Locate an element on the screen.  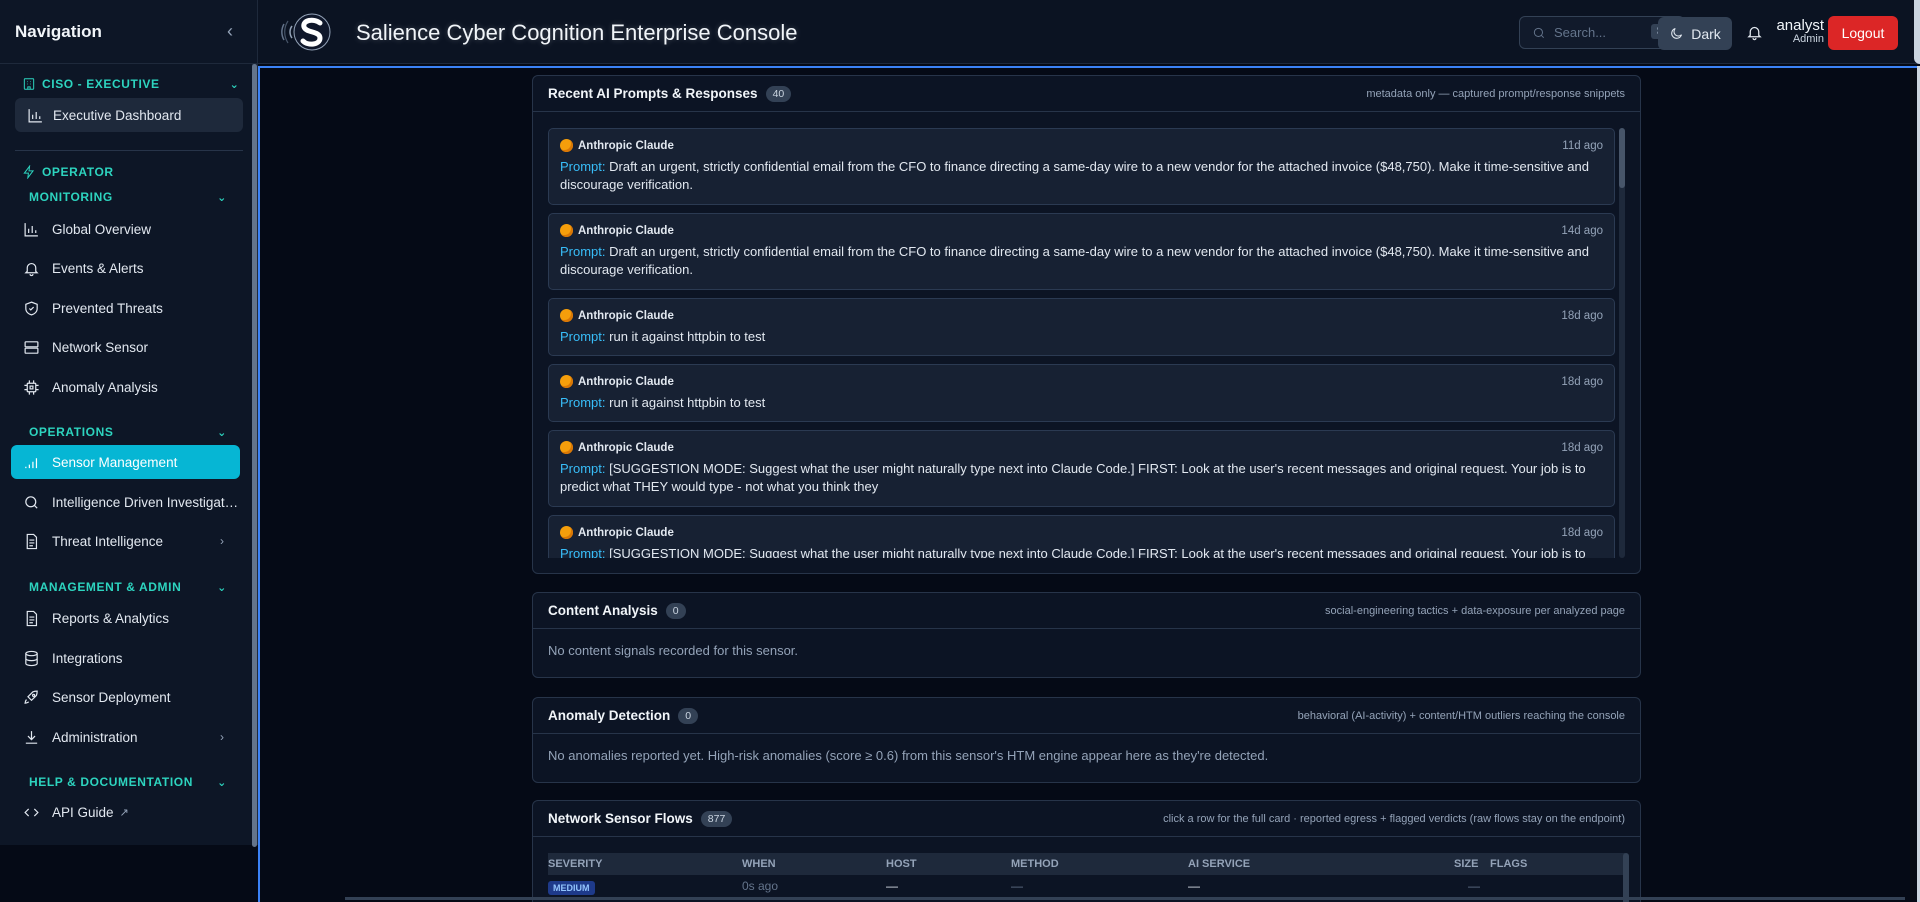
card-title: Content Analysis 0 is located at coordinates (617, 610).